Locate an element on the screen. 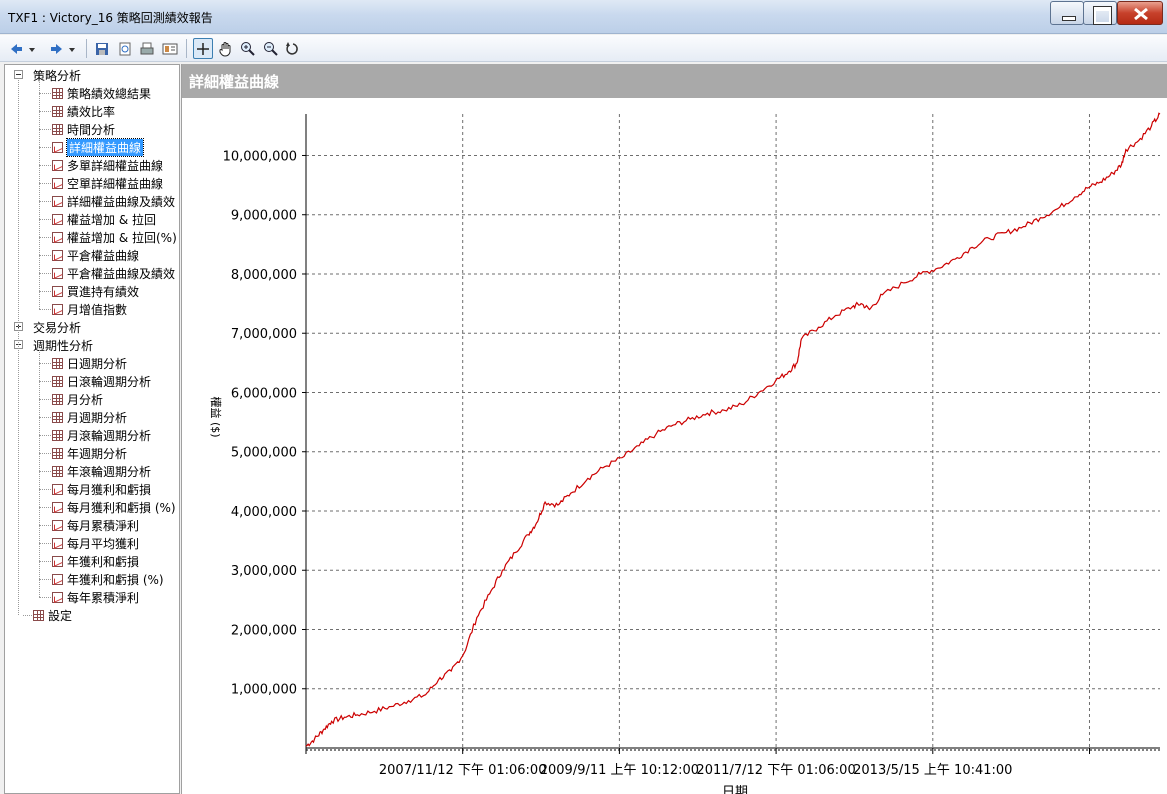  zoom-out-icon is located at coordinates (271, 48).